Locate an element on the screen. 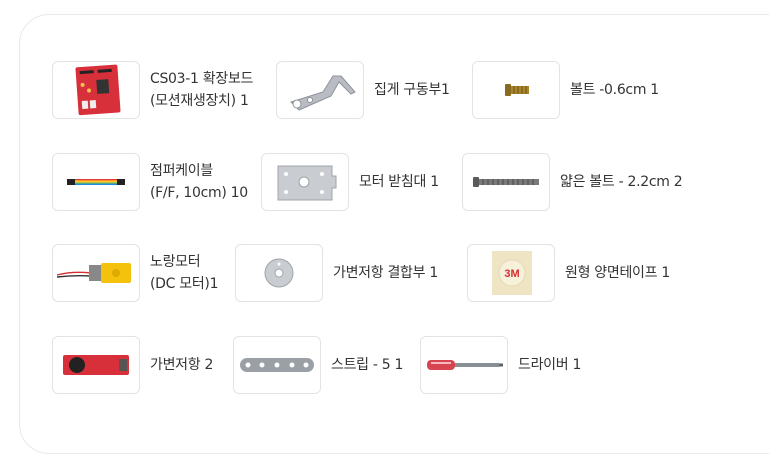  part-name: 모터 받침대 1 is located at coordinates (399, 182).